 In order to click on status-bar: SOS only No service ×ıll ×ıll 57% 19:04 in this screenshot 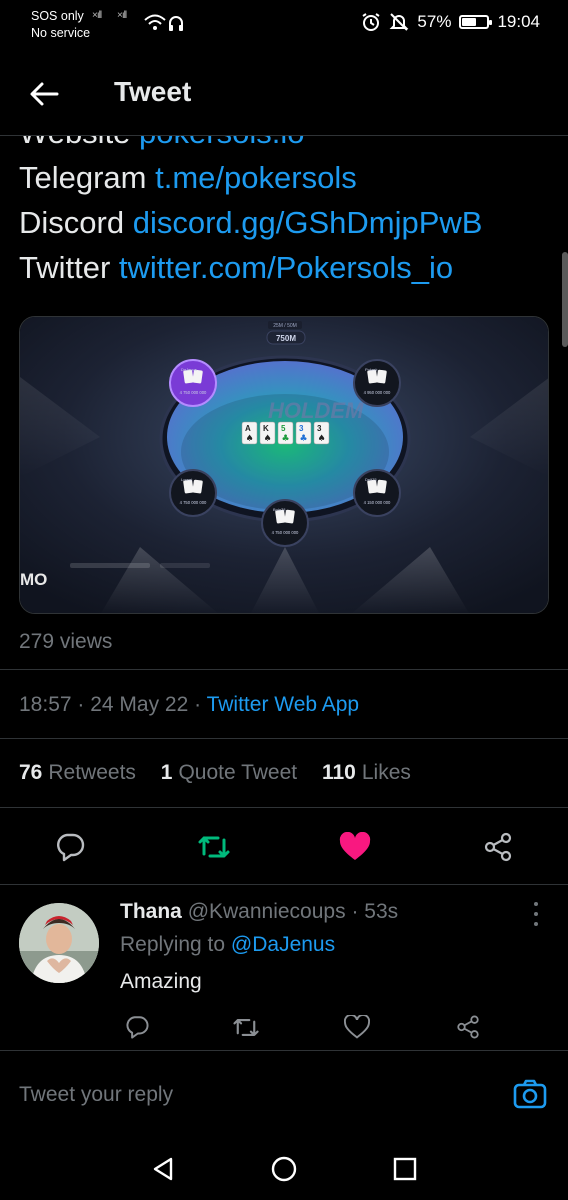, I will do `click(284, 25)`.